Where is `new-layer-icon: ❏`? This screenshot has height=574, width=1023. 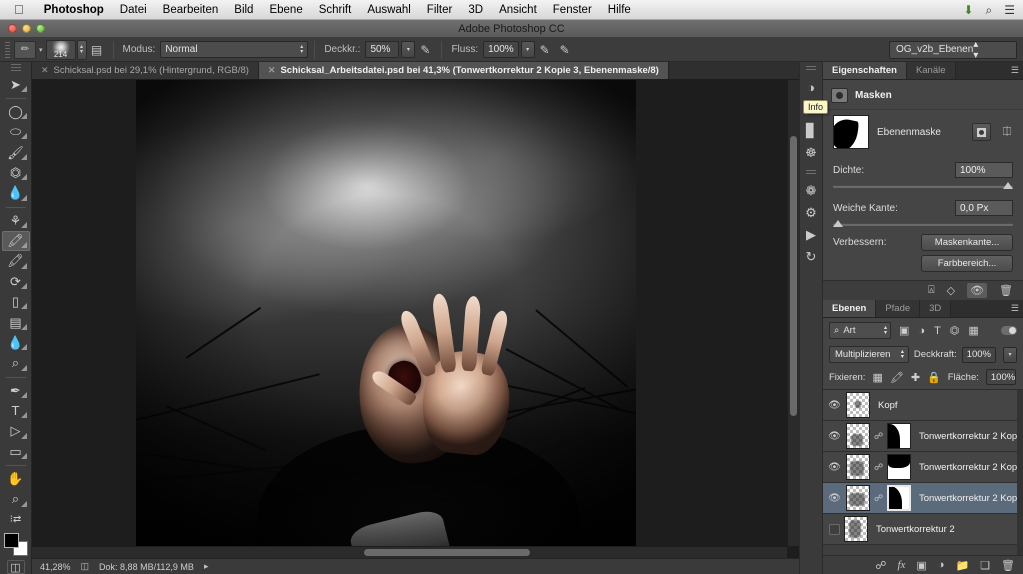
new-layer-icon: ❏ is located at coordinates (985, 565).